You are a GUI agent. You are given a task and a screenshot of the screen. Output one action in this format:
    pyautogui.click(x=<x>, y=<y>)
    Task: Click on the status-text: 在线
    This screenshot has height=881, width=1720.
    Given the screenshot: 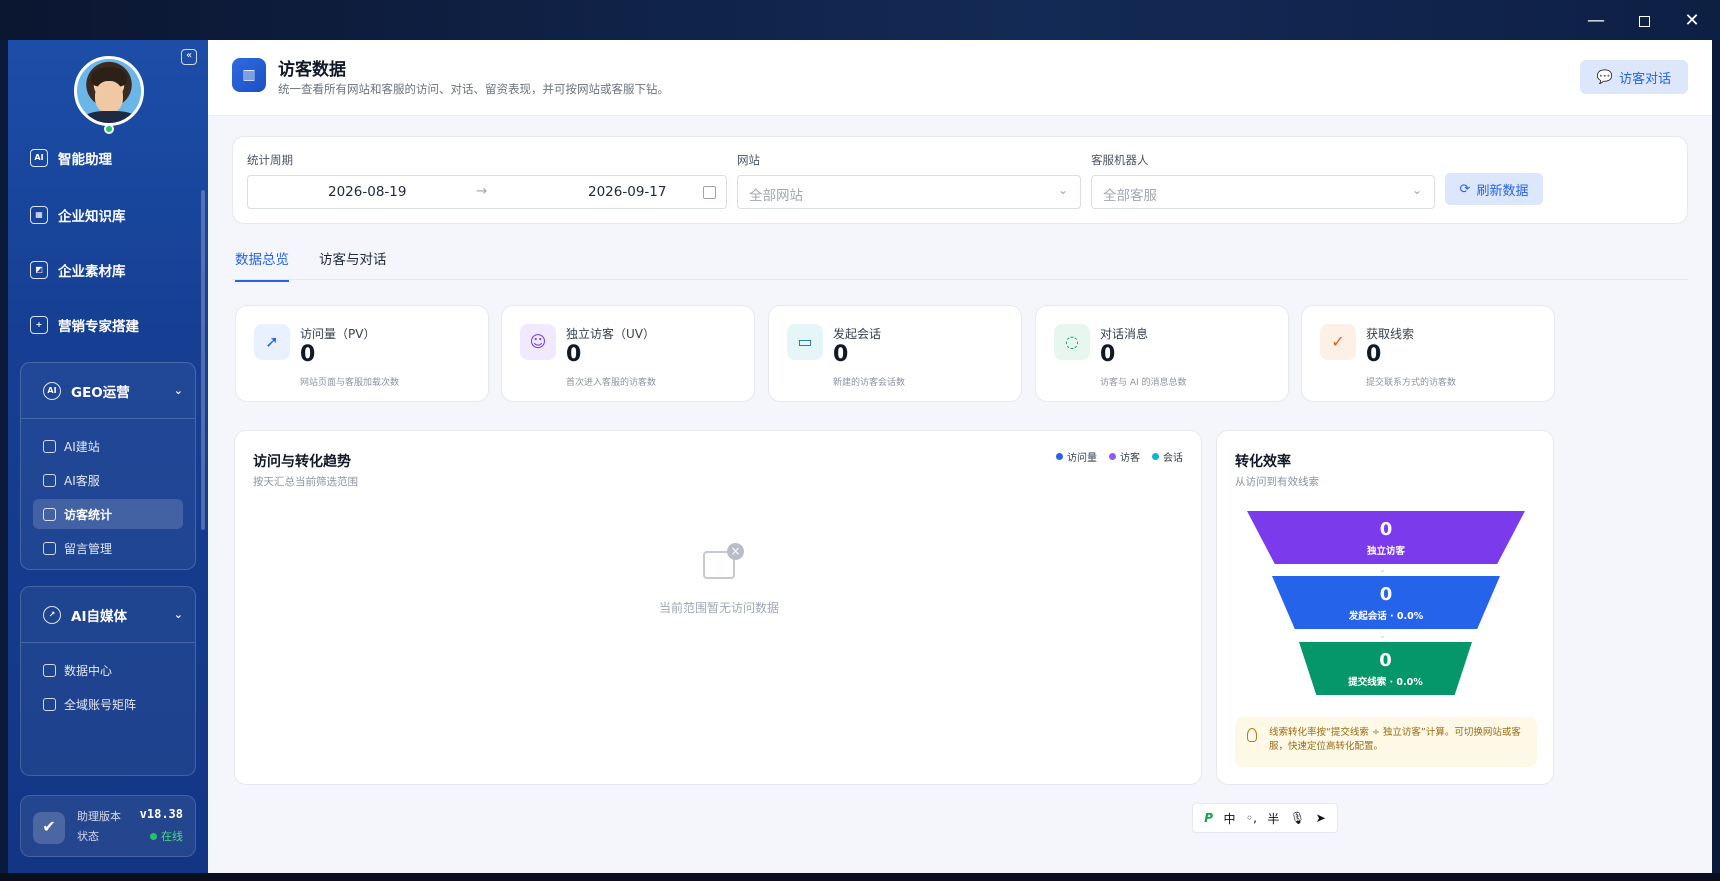 What is the action you would take?
    pyautogui.click(x=172, y=836)
    